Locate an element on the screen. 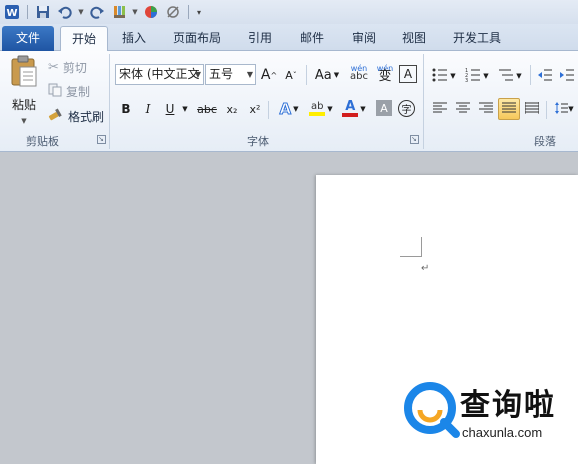 Image resolution: width=578 pixels, height=464 pixels. character-border-button: A is located at coordinates (408, 74).